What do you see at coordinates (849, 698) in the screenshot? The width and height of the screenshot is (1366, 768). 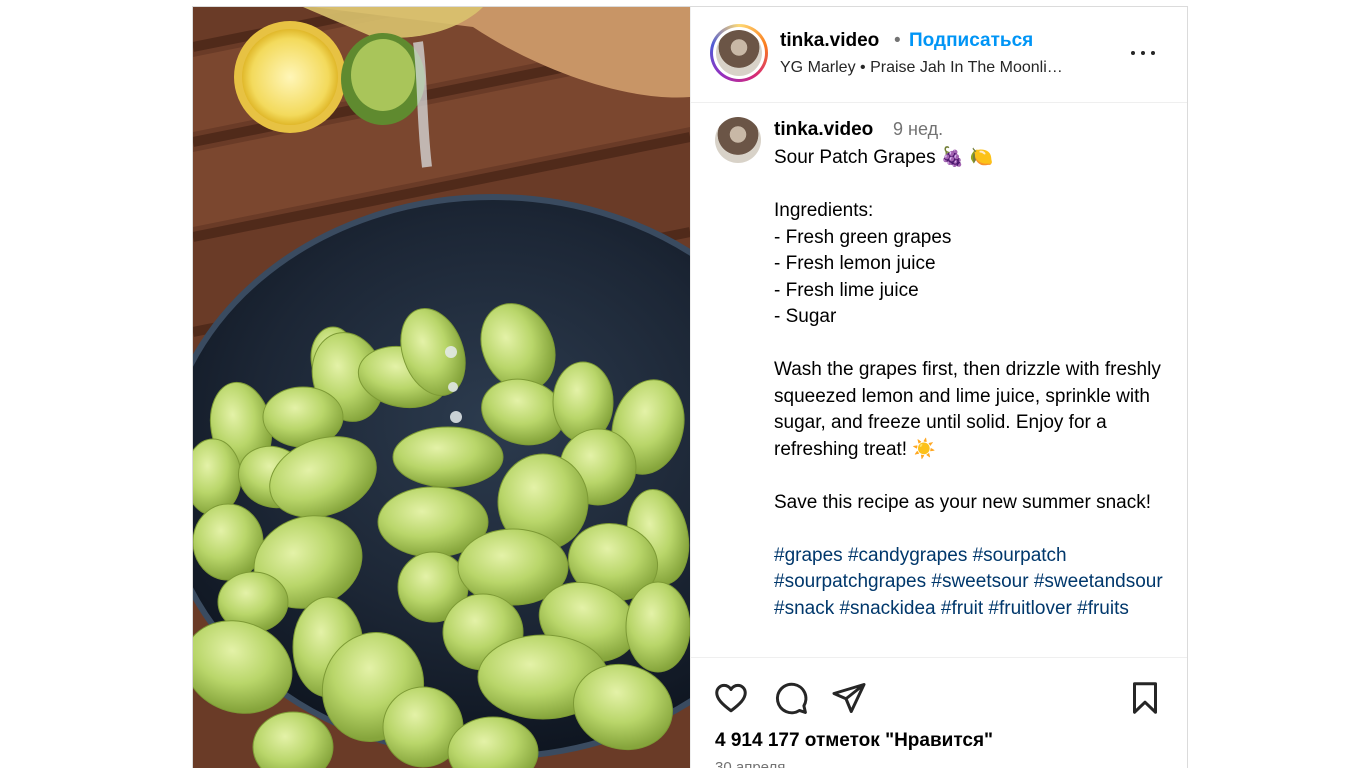 I see `paper-plane-icon` at bounding box center [849, 698].